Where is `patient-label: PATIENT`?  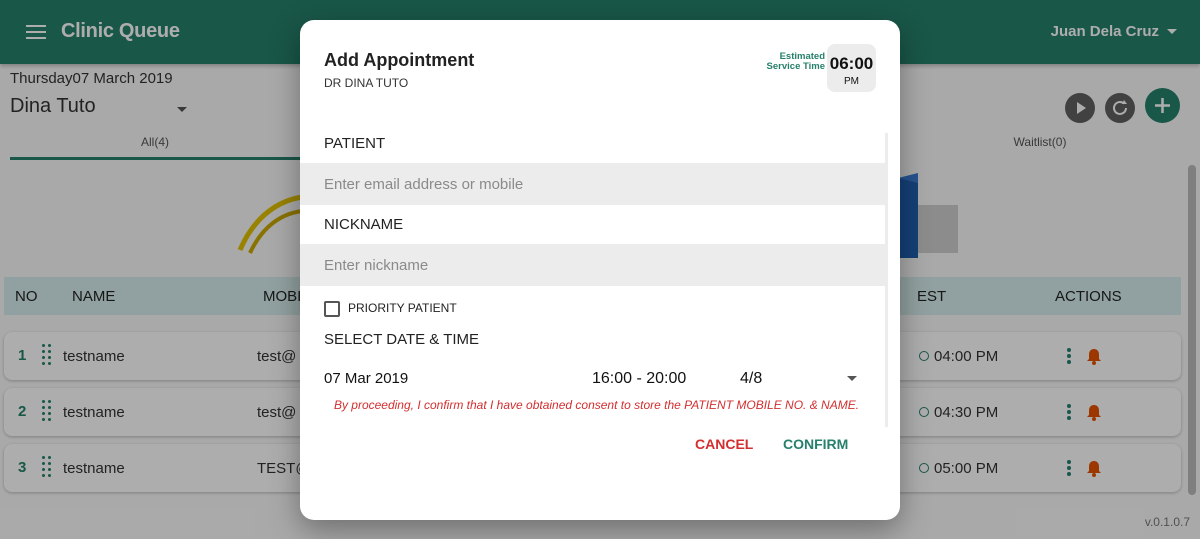 patient-label: PATIENT is located at coordinates (355, 143).